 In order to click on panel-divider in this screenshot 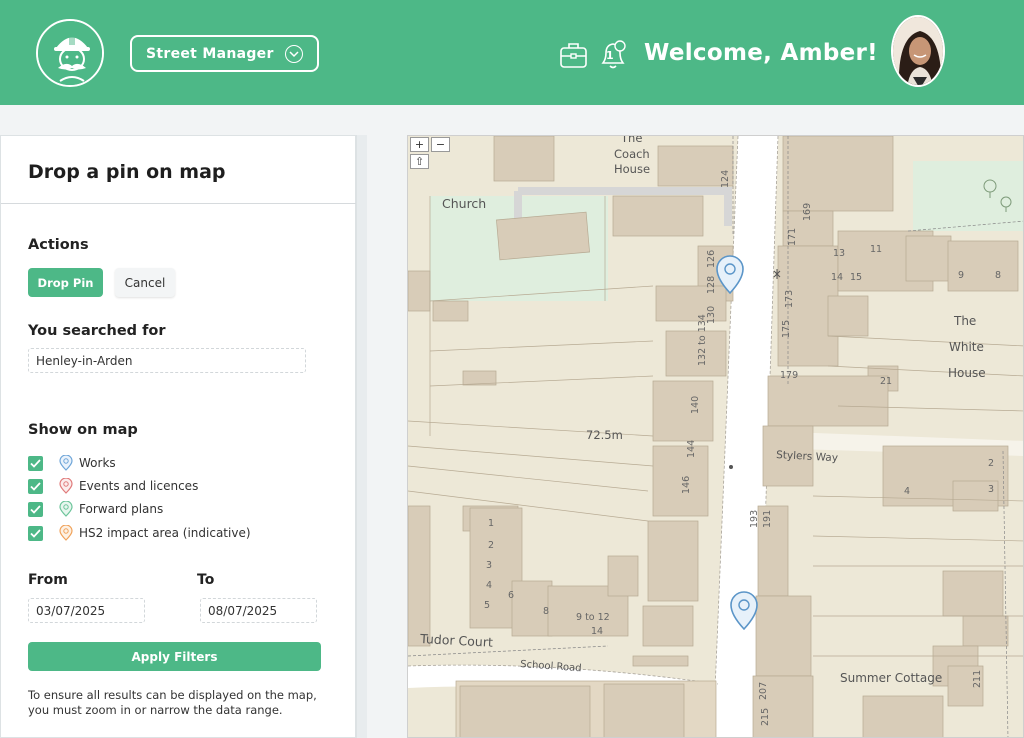, I will do `click(179, 203)`.